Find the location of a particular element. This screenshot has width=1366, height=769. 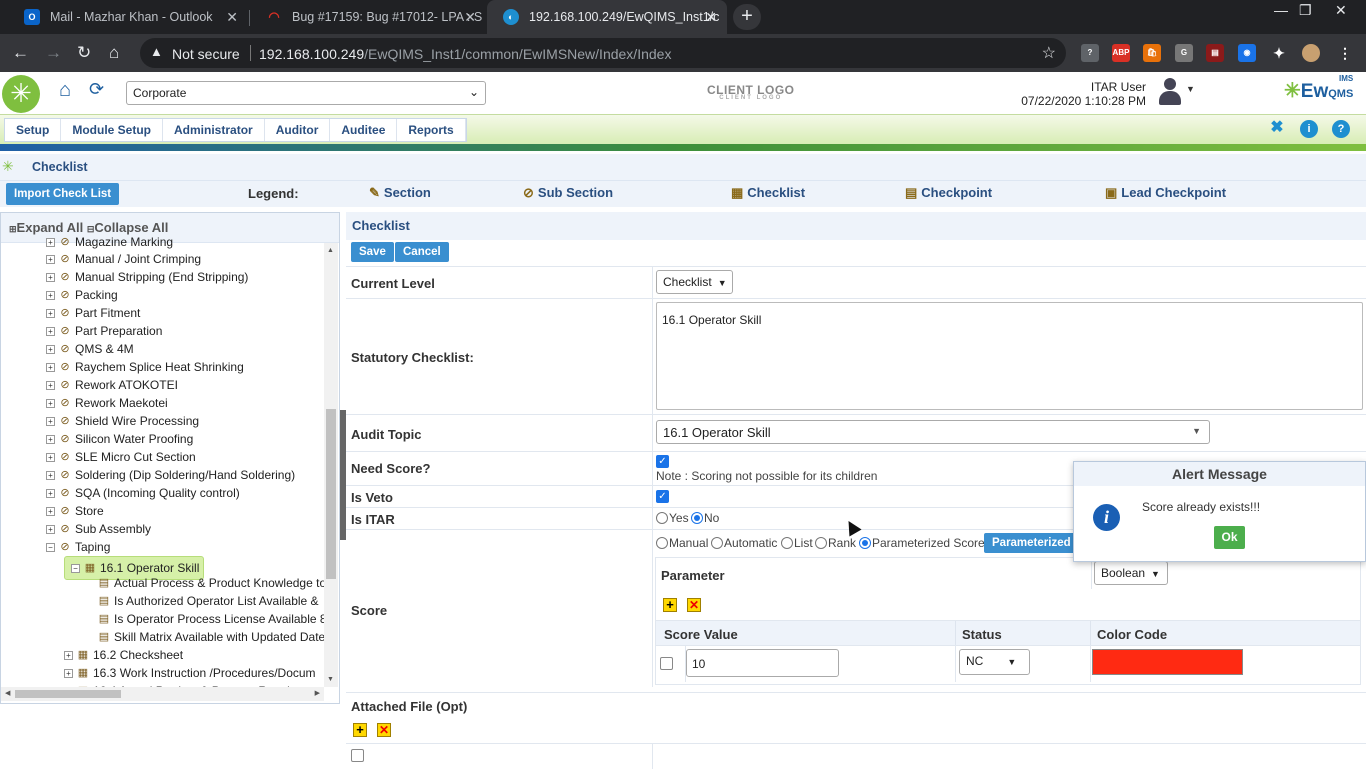

tree-node: + ⊘ Store is located at coordinates (75, 511).